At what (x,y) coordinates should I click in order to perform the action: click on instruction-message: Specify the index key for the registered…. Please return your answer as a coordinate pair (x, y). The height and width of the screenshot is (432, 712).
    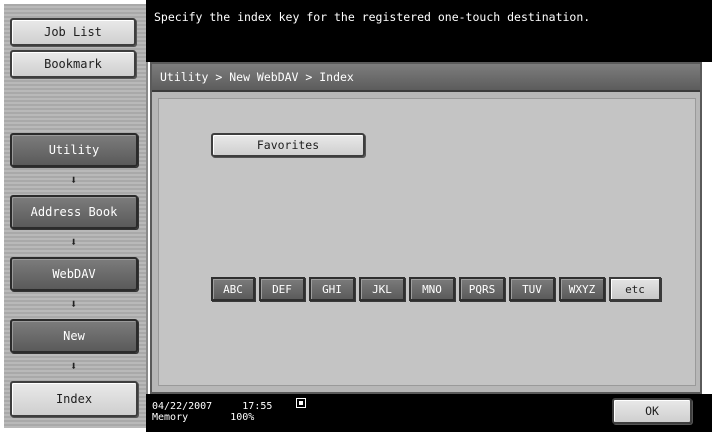
    Looking at the image, I should click on (372, 17).